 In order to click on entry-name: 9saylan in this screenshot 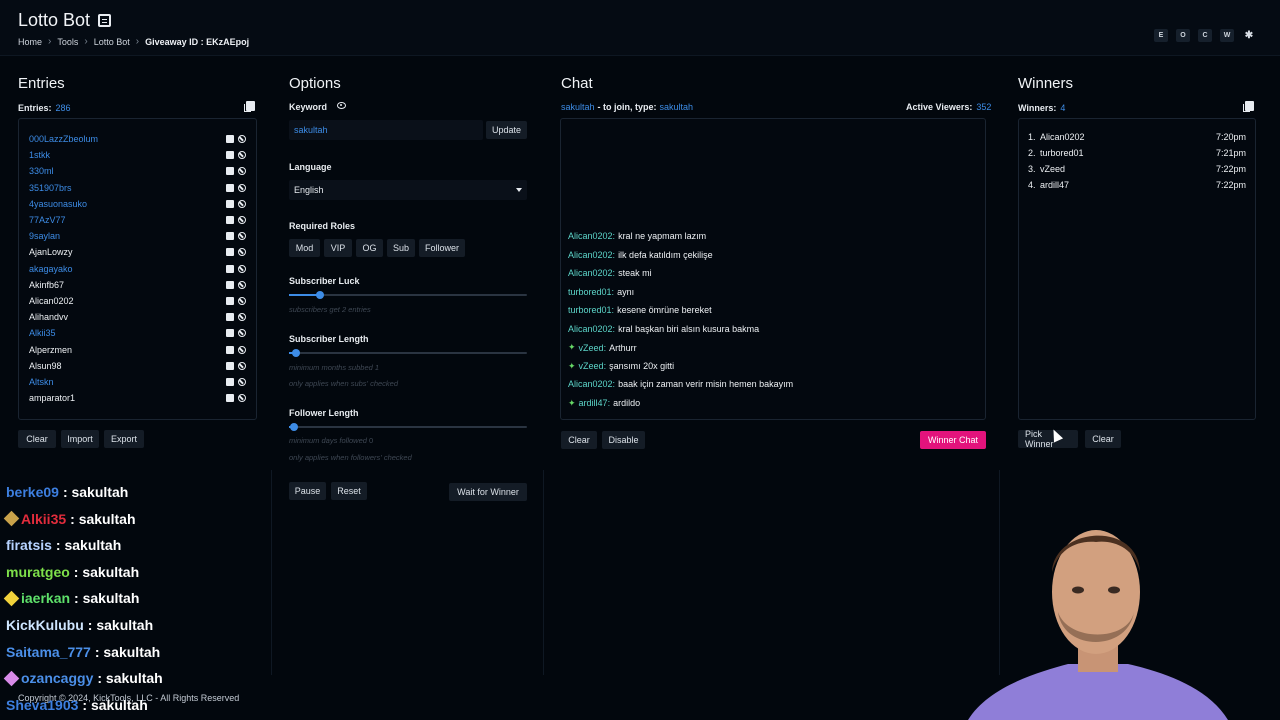, I will do `click(125, 236)`.